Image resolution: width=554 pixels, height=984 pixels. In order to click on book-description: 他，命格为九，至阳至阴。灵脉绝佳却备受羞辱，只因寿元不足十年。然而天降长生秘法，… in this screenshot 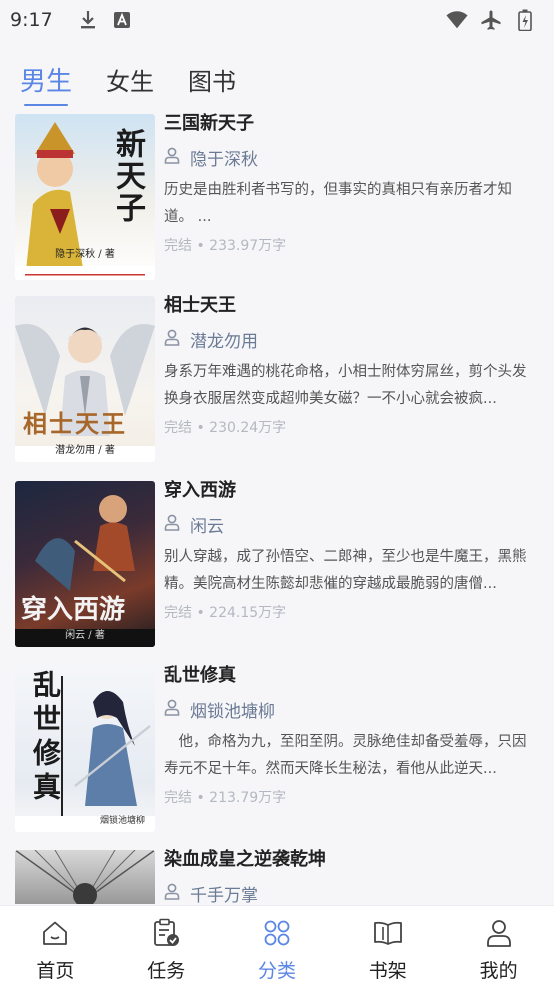, I will do `click(345, 755)`.